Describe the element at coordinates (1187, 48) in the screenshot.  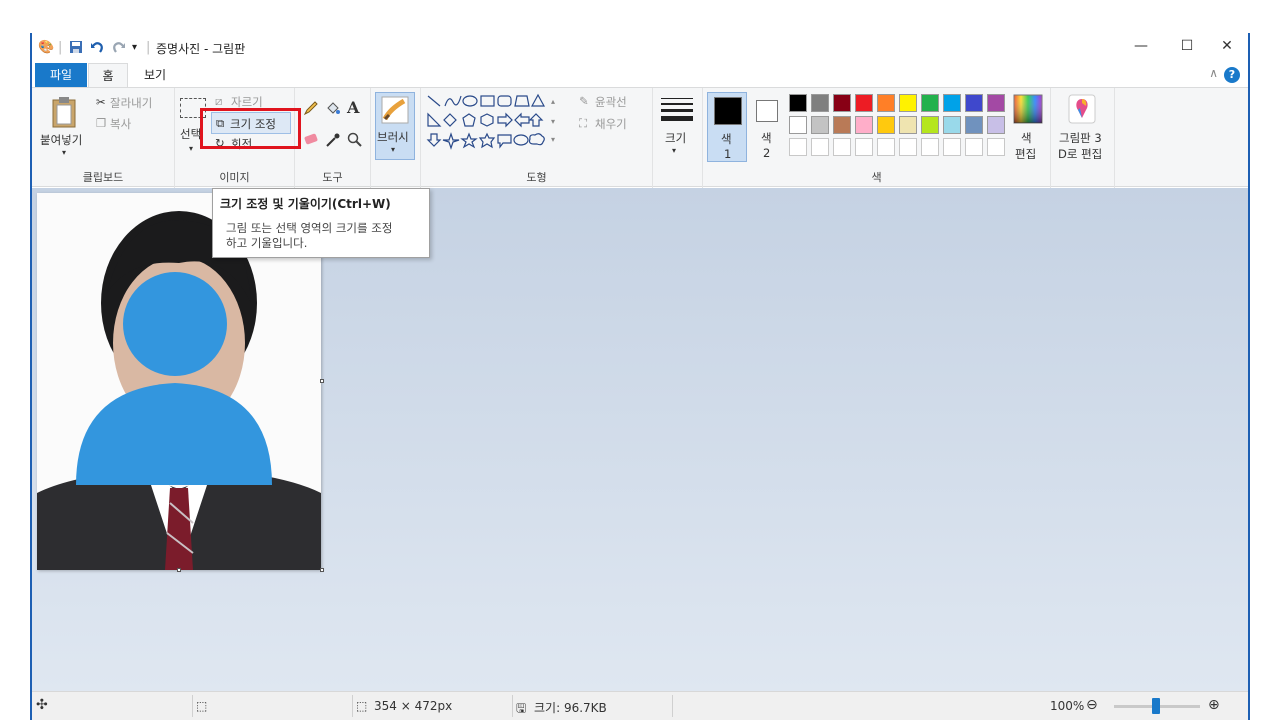
I see `maximize-button: ☐` at that location.